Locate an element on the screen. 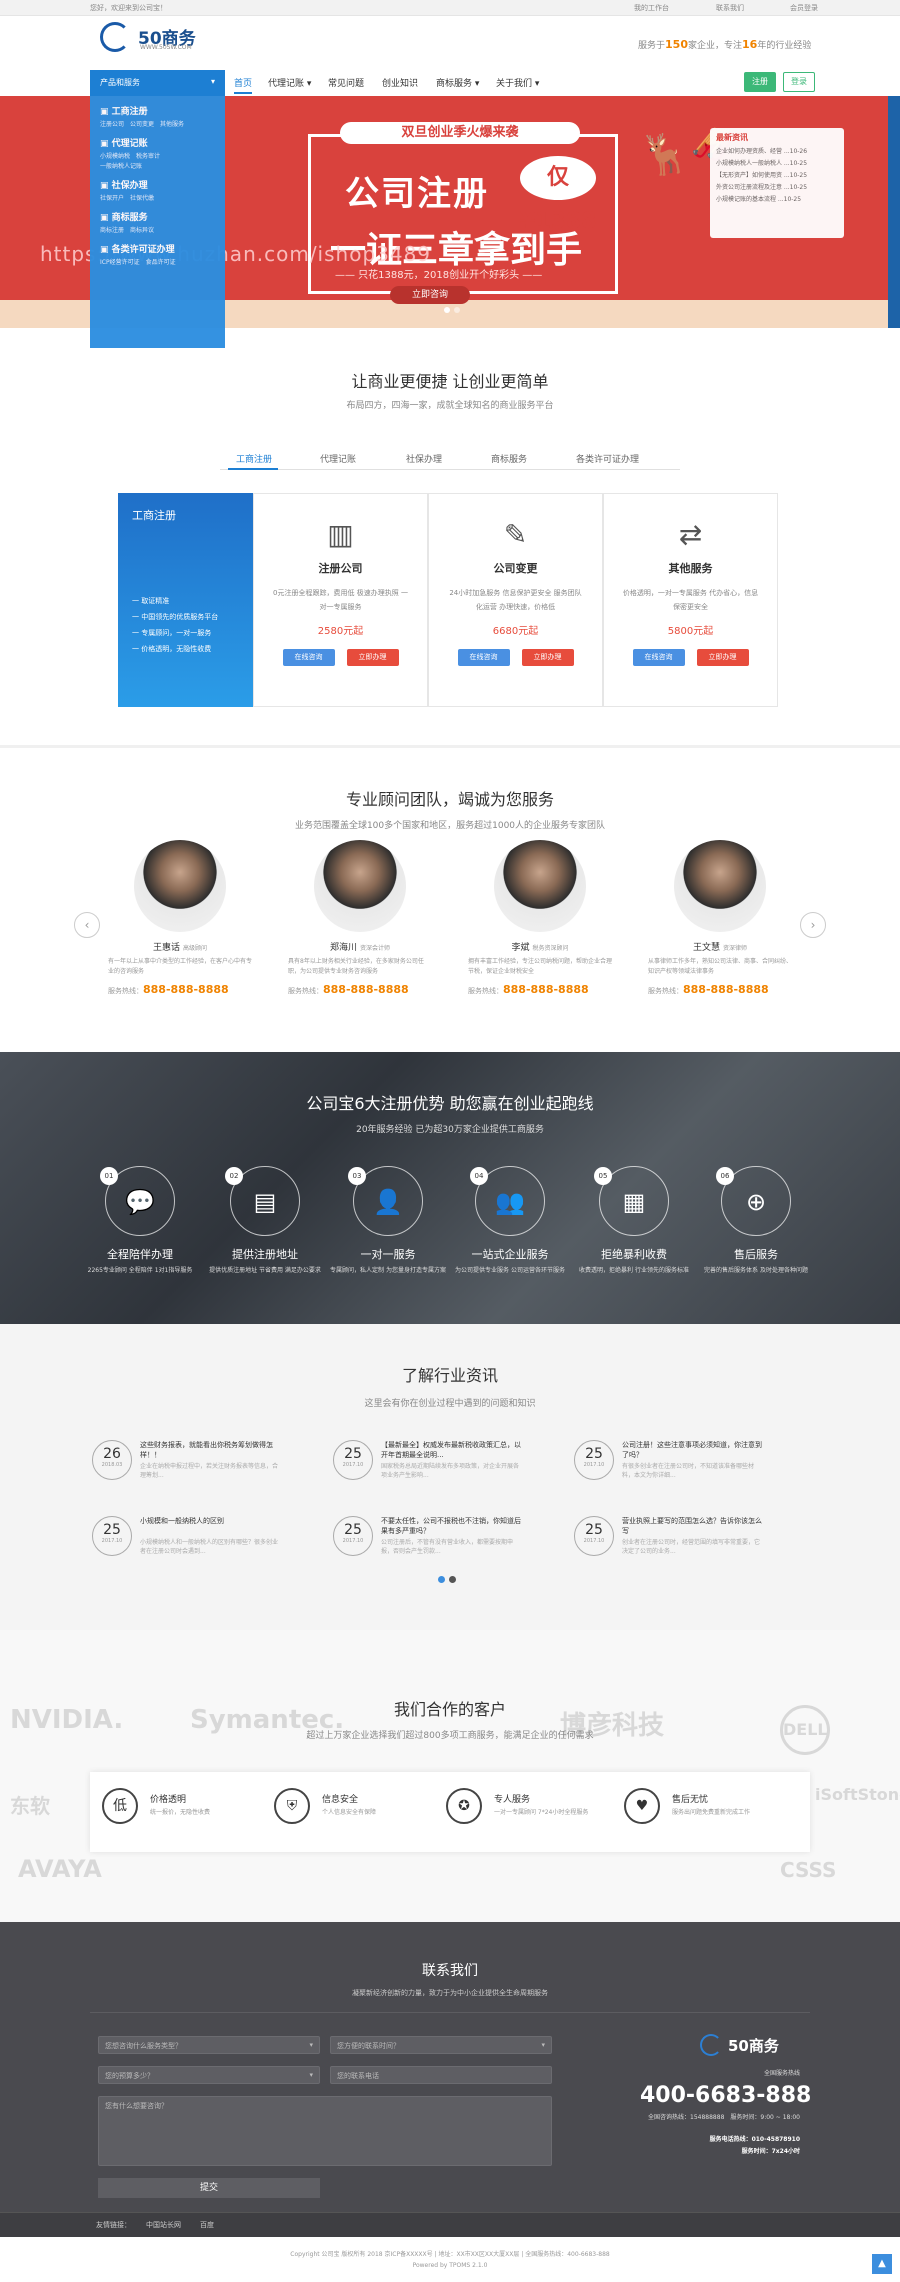 The image size is (900, 2282). nav-faq: 常见问题 is located at coordinates (346, 82).